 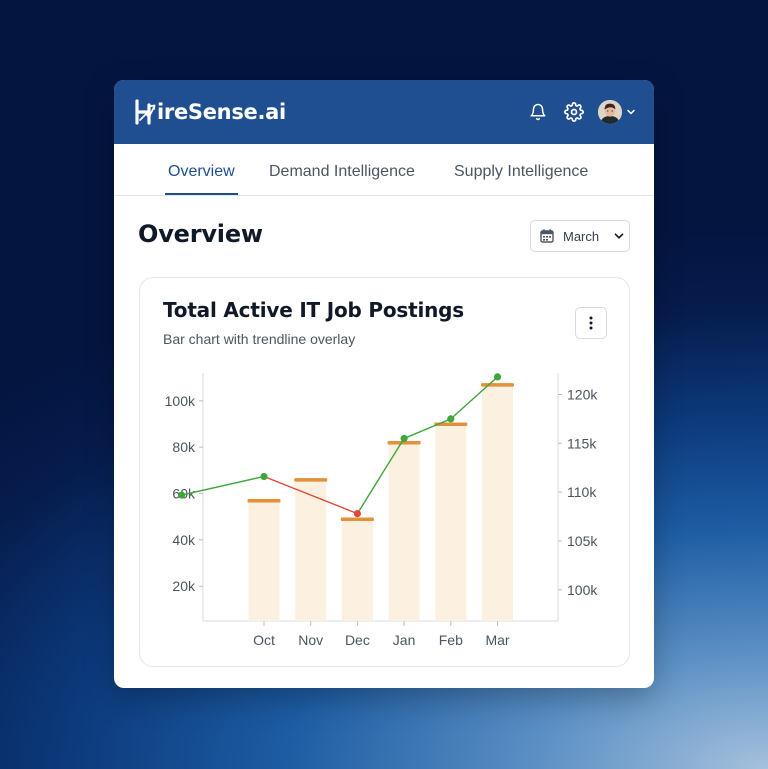 I want to click on y-left-tick-label: 40k, so click(x=184, y=540).